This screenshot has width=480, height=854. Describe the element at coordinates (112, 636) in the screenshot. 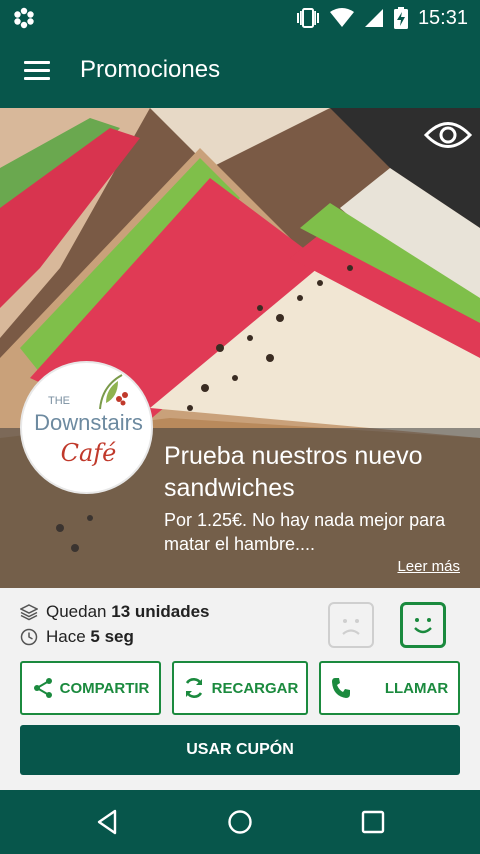

I see `time-value: 5 seg` at that location.